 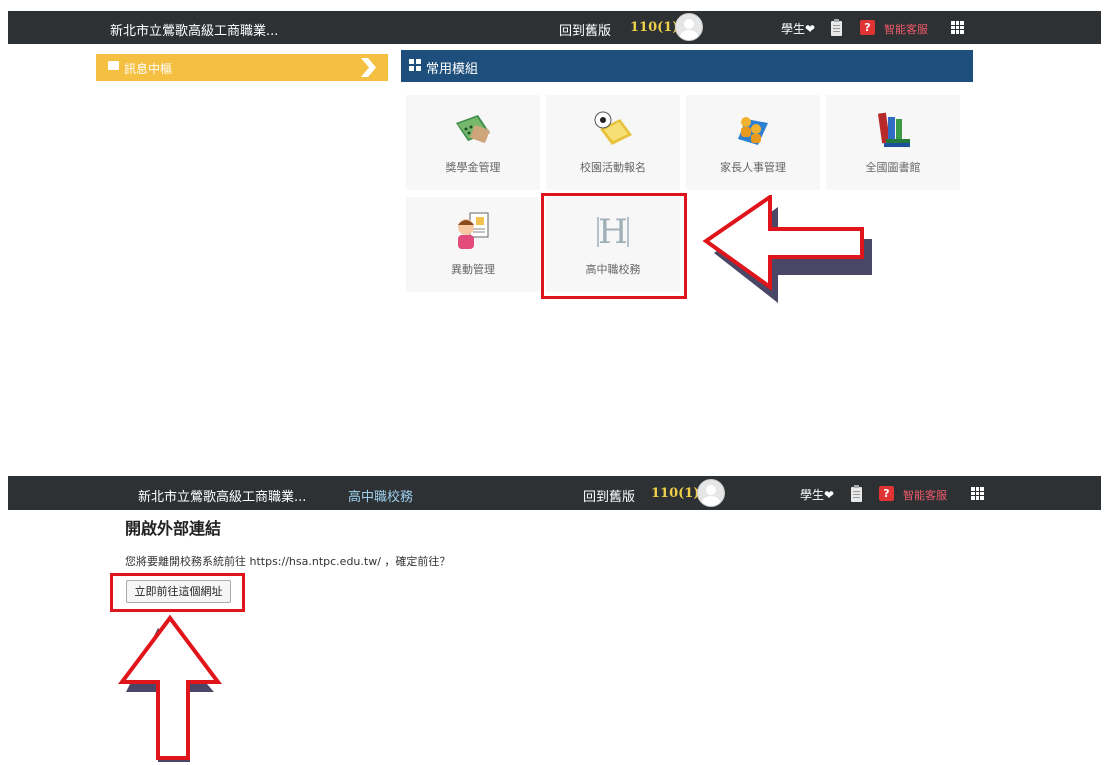 I want to click on highlight-box-school-affairs, so click(x=614, y=246).